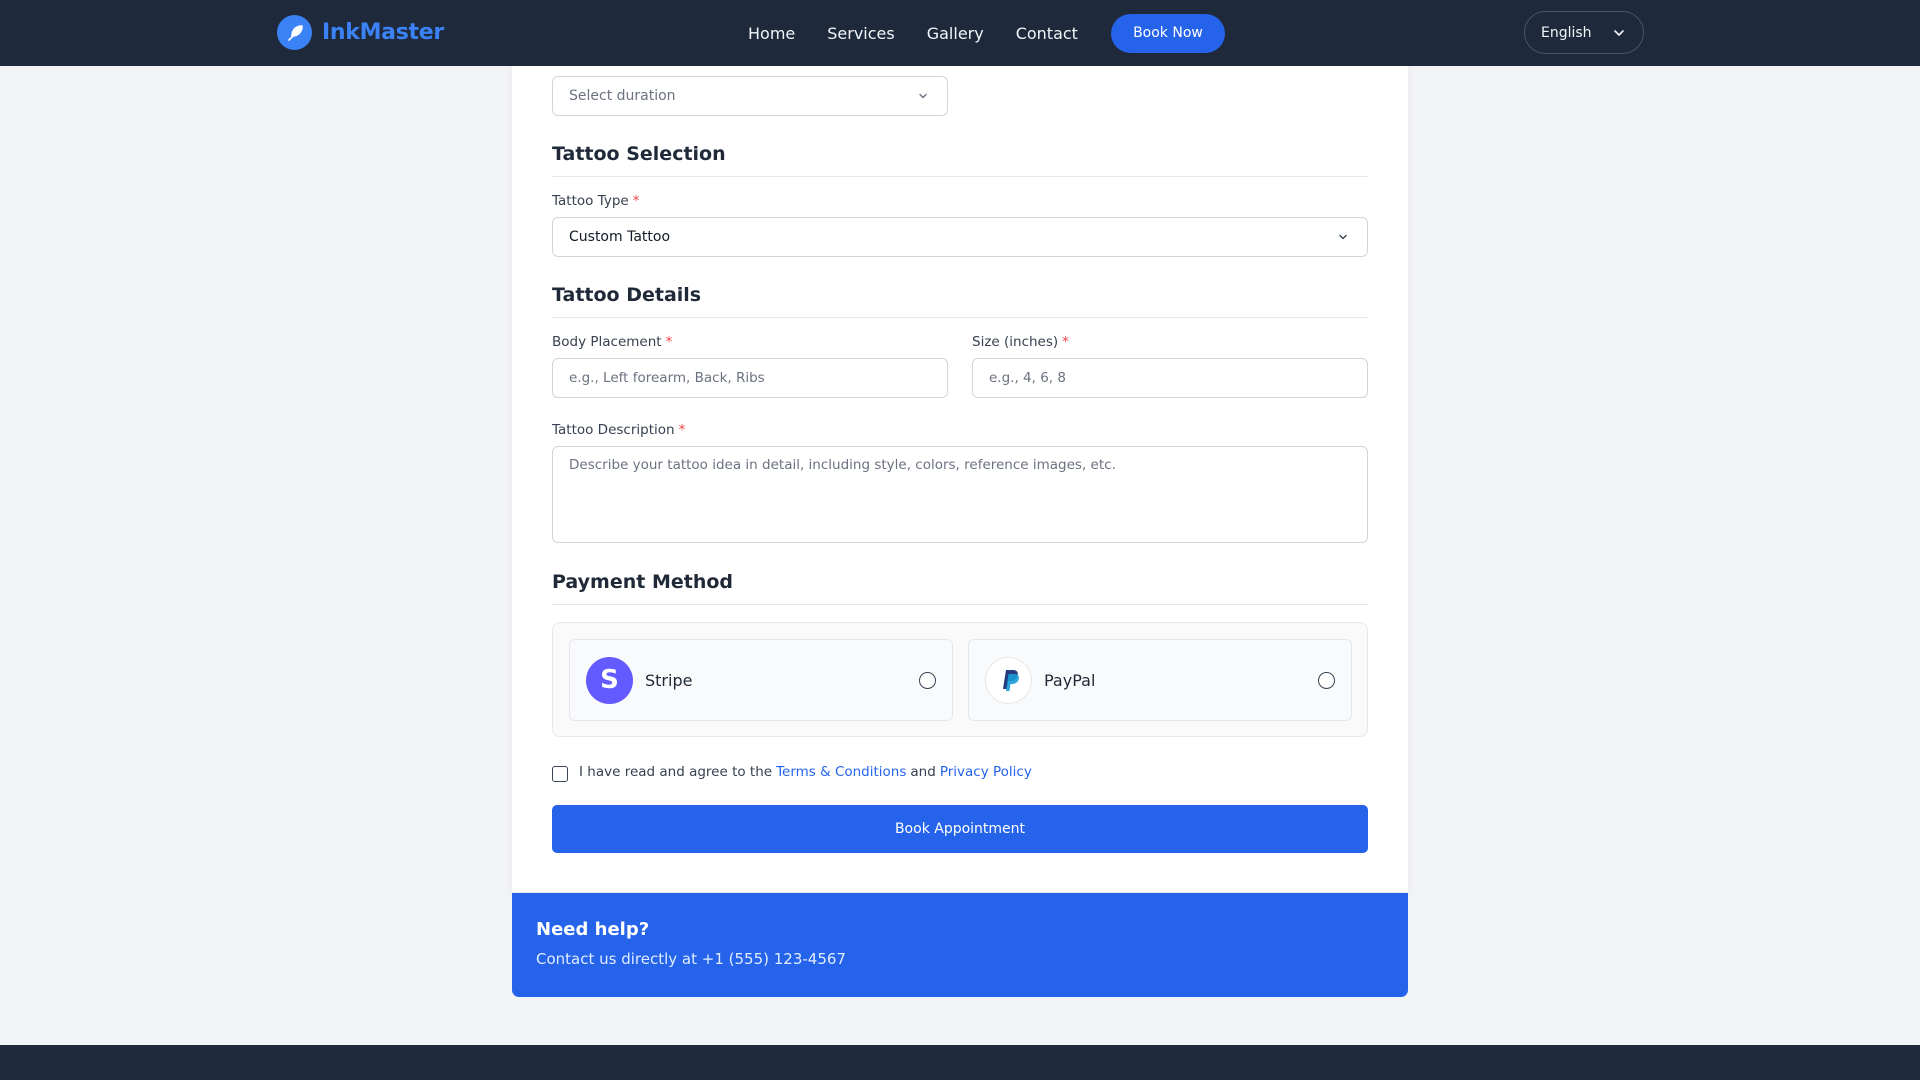  Describe the element at coordinates (622, 96) in the screenshot. I see `duration-placeholder: Select duration` at that location.